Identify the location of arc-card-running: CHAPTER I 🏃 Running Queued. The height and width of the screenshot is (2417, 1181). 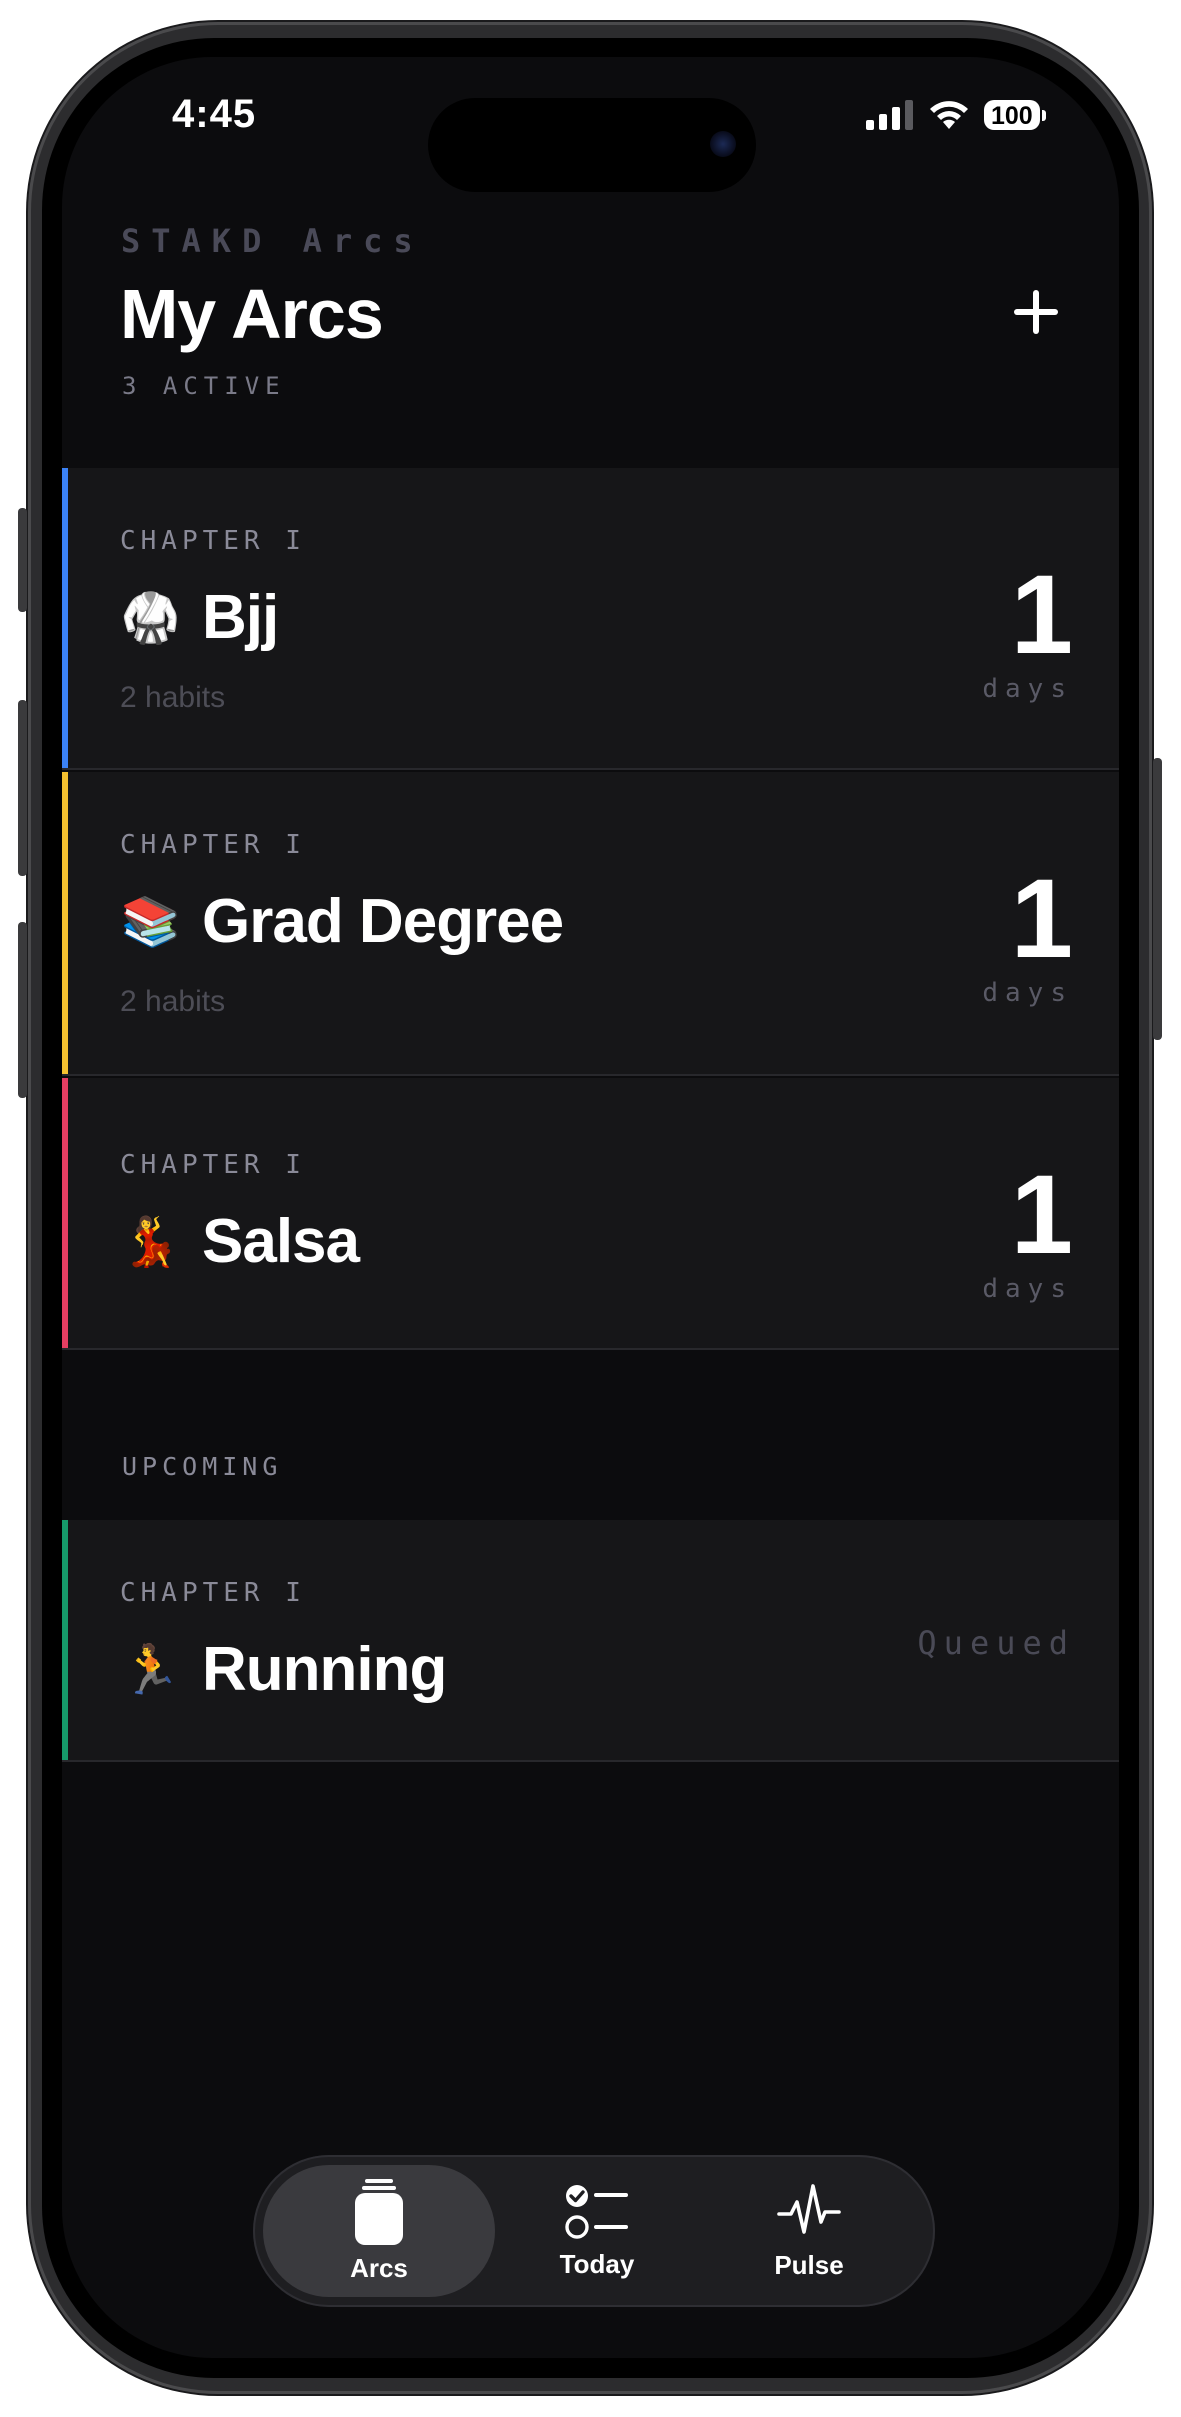
(590, 1641).